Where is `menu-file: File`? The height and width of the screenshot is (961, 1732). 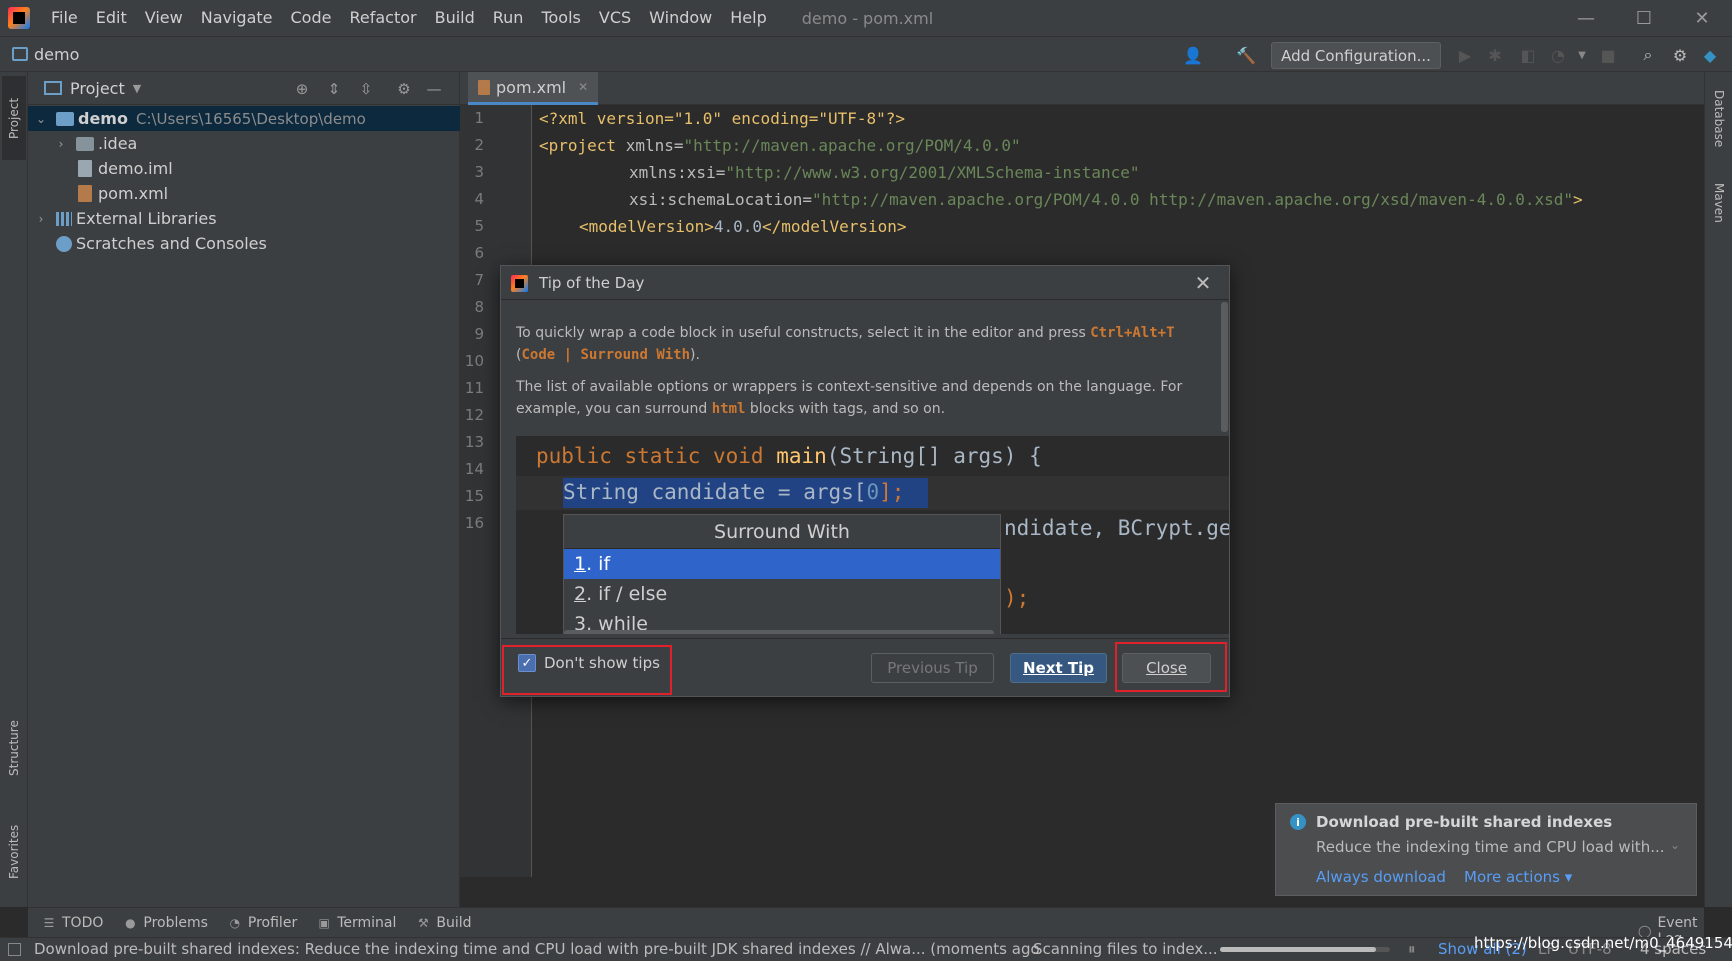
menu-file: File is located at coordinates (64, 18).